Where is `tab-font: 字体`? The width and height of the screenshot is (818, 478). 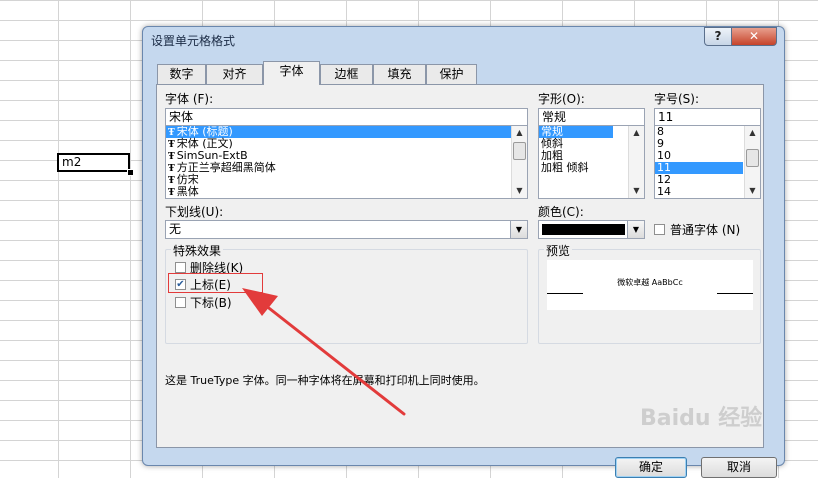 tab-font: 字体 is located at coordinates (291, 73).